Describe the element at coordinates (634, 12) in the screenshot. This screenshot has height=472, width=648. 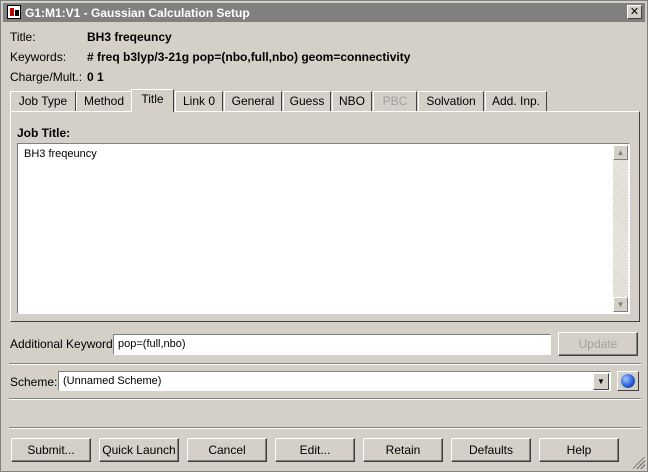
I see `close-icon: ✕` at that location.